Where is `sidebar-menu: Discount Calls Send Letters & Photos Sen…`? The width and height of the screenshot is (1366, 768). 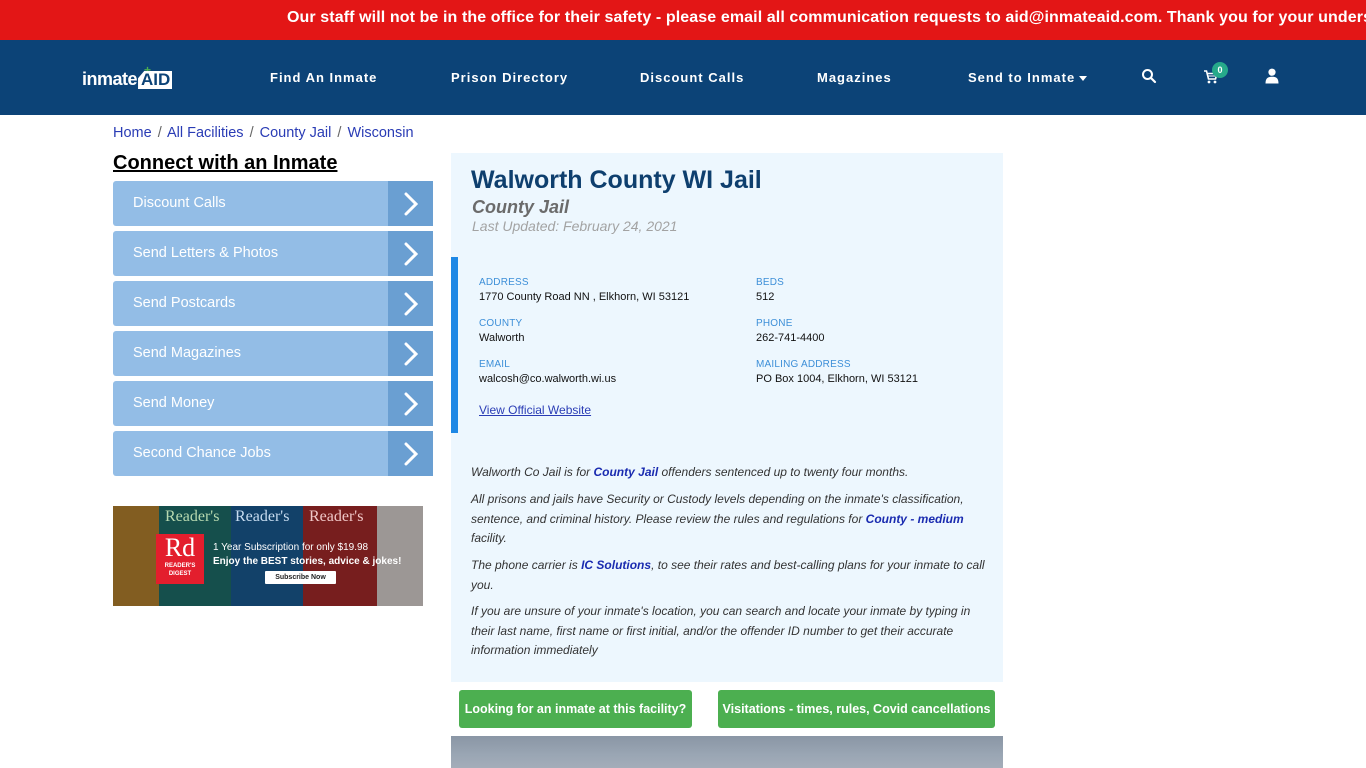 sidebar-menu: Discount Calls Send Letters & Photos Sen… is located at coordinates (273, 331).